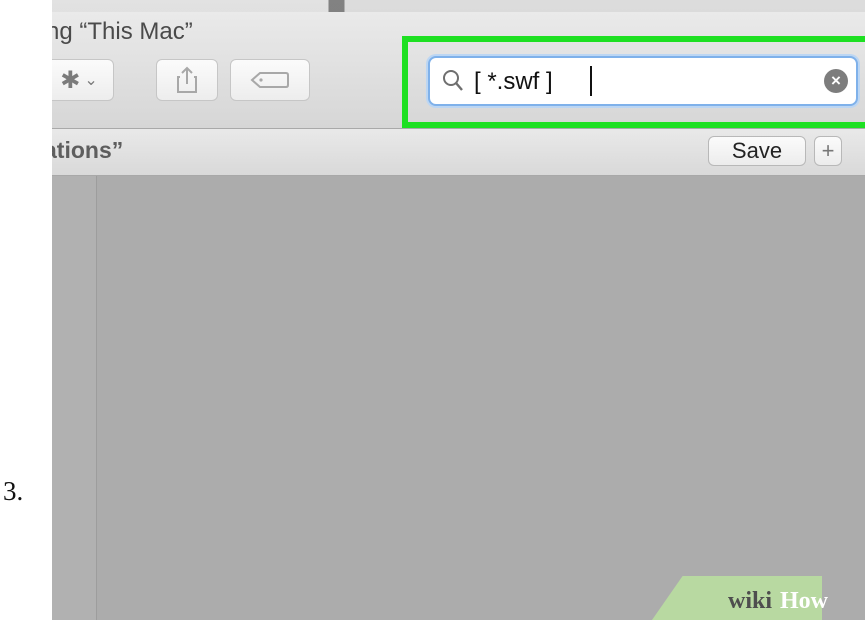 This screenshot has width=865, height=620. What do you see at coordinates (804, 601) in the screenshot?
I see `watermark-logo-how: How` at bounding box center [804, 601].